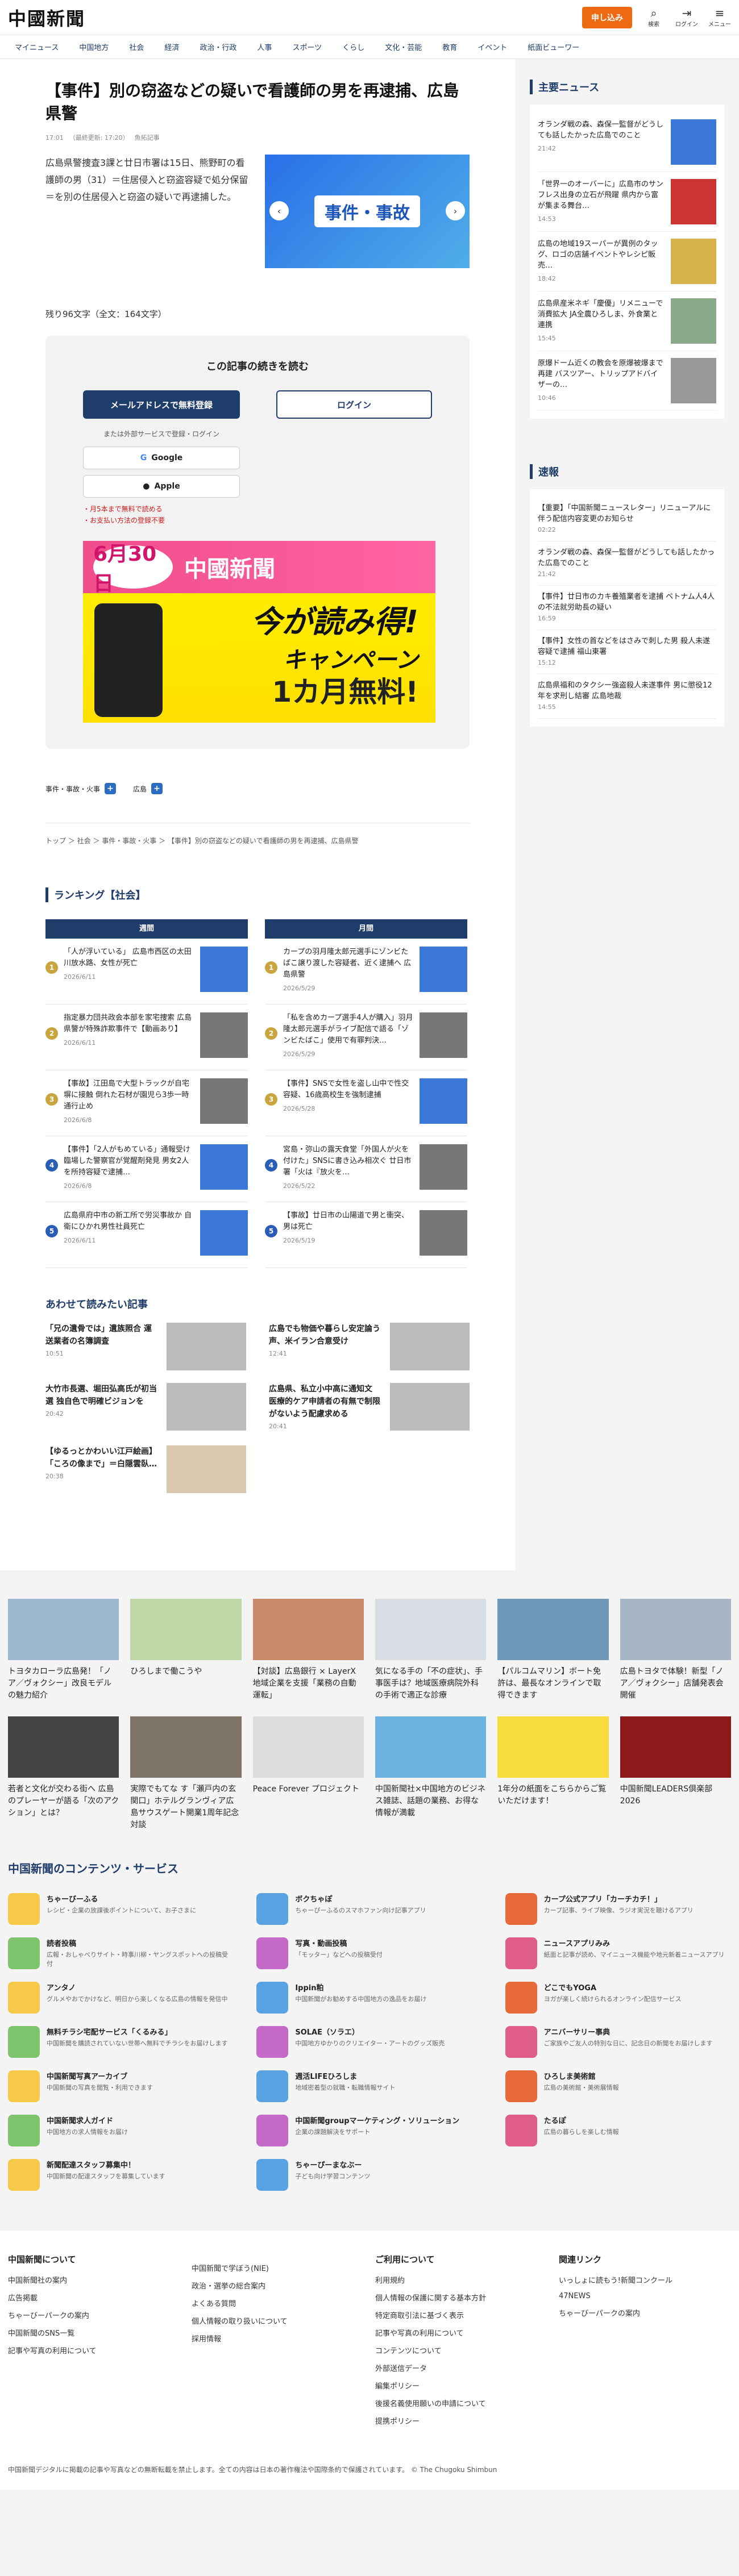 Image resolution: width=739 pixels, height=2576 pixels. I want to click on service-item: ニュースアプリみみ 紙面と記事が読め、マイニュース機能や地元新着ニュースアプリ, so click(618, 1953).